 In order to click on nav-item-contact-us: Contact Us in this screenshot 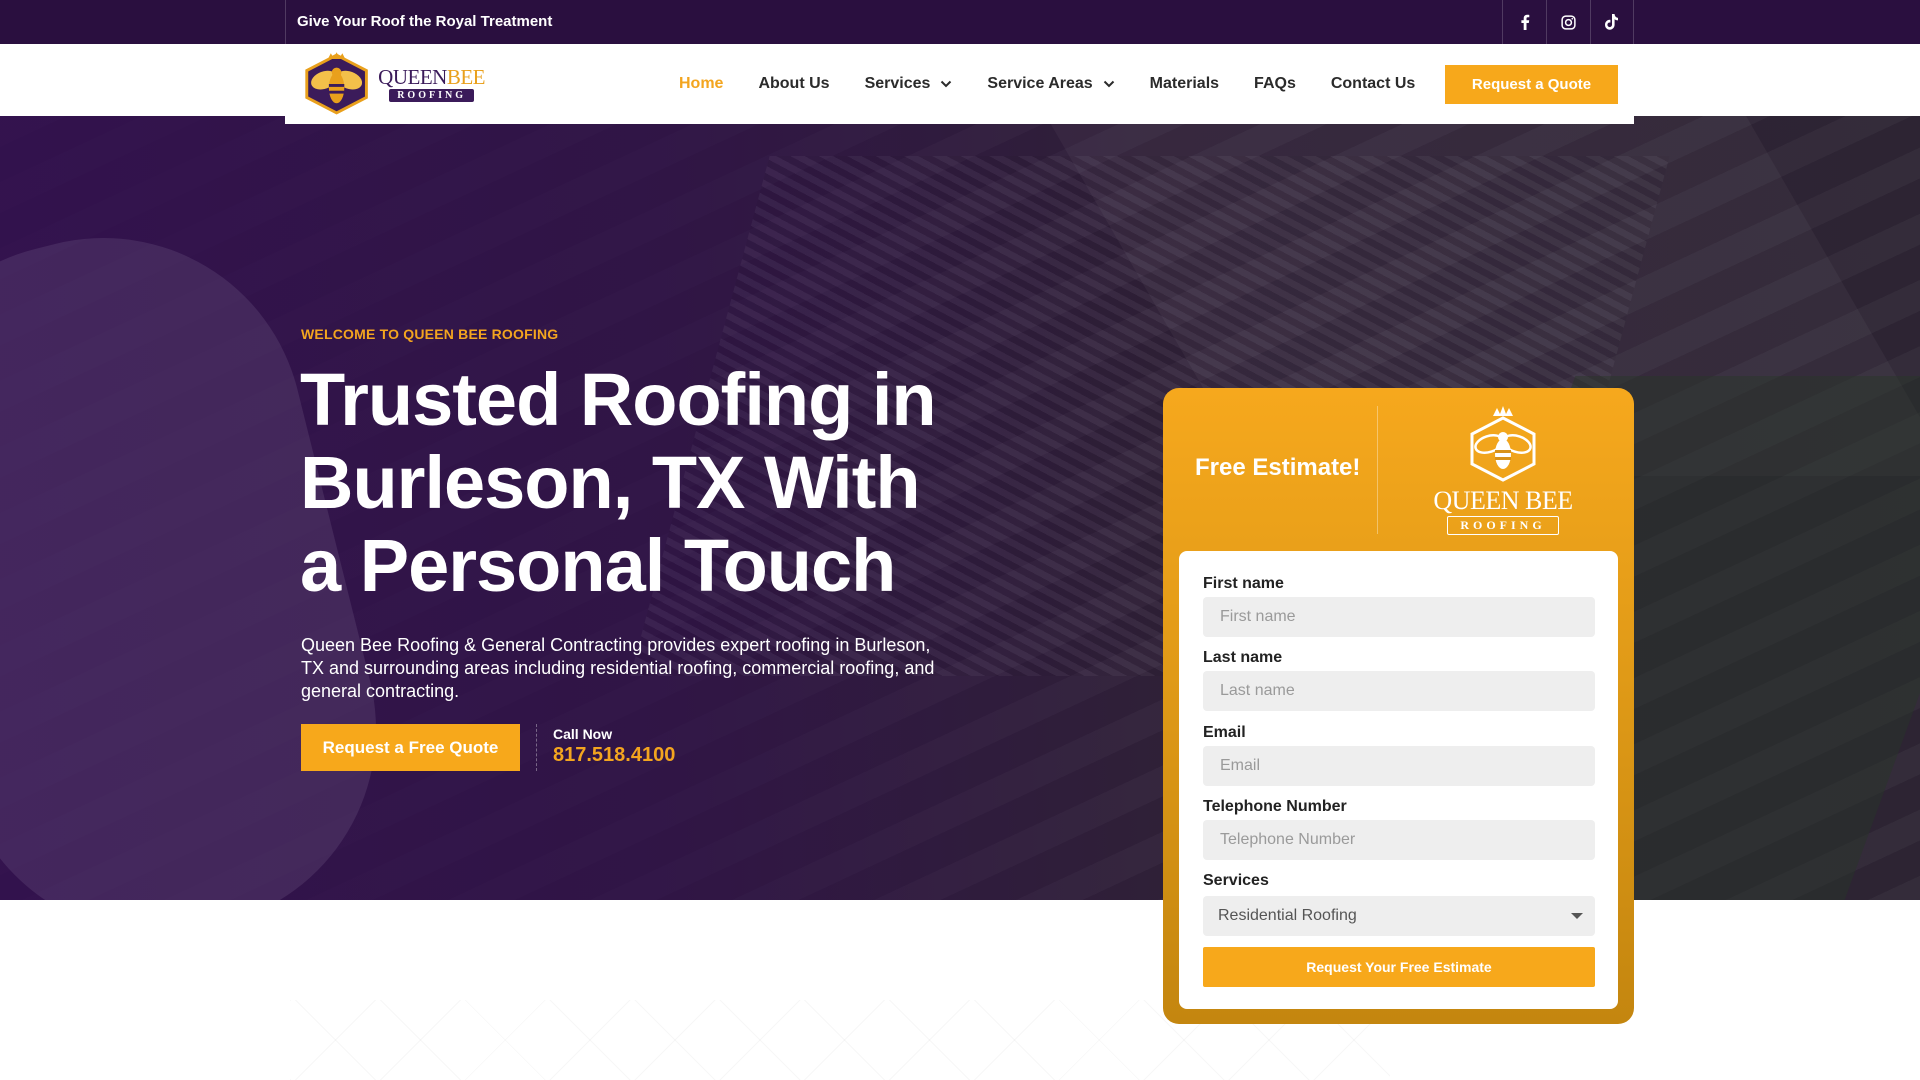, I will do `click(1373, 84)`.